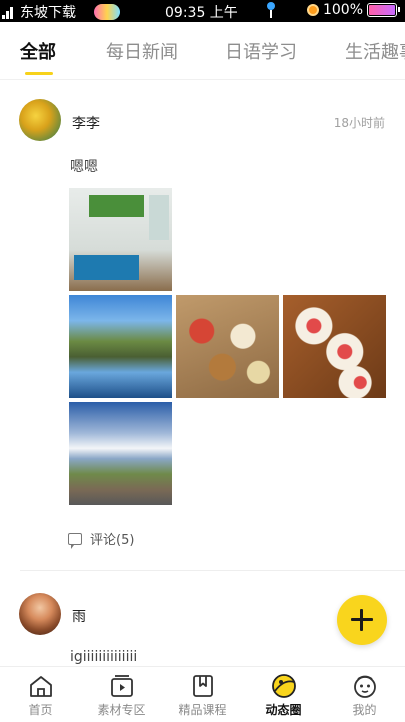 The height and width of the screenshot is (722, 405). Describe the element at coordinates (104, 657) in the screenshot. I see `post-text: igiiiiiiiiiiiiii` at that location.